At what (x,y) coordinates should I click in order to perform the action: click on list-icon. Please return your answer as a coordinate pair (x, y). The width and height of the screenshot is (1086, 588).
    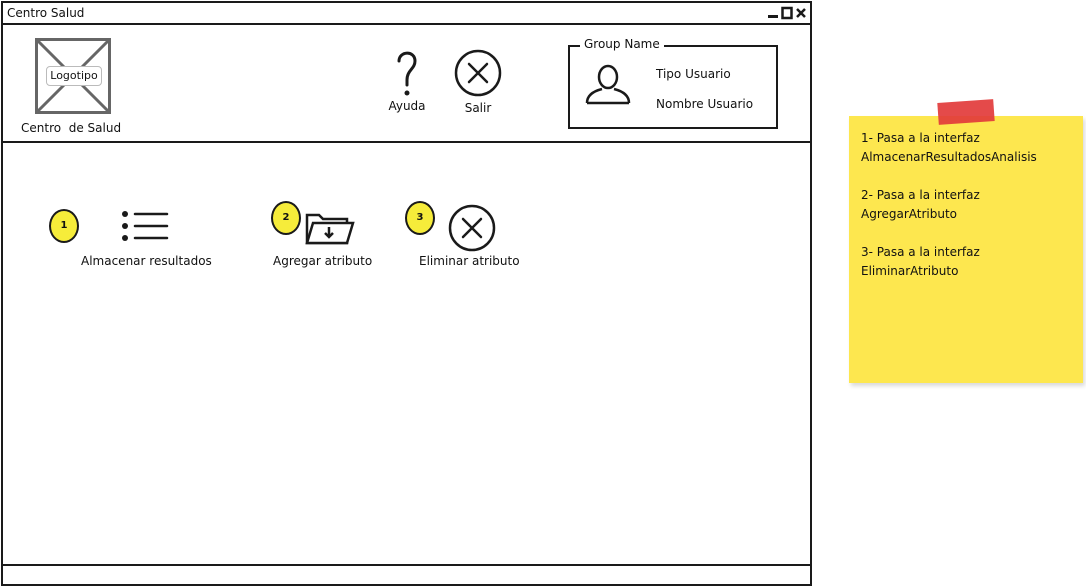
    Looking at the image, I should click on (145, 228).